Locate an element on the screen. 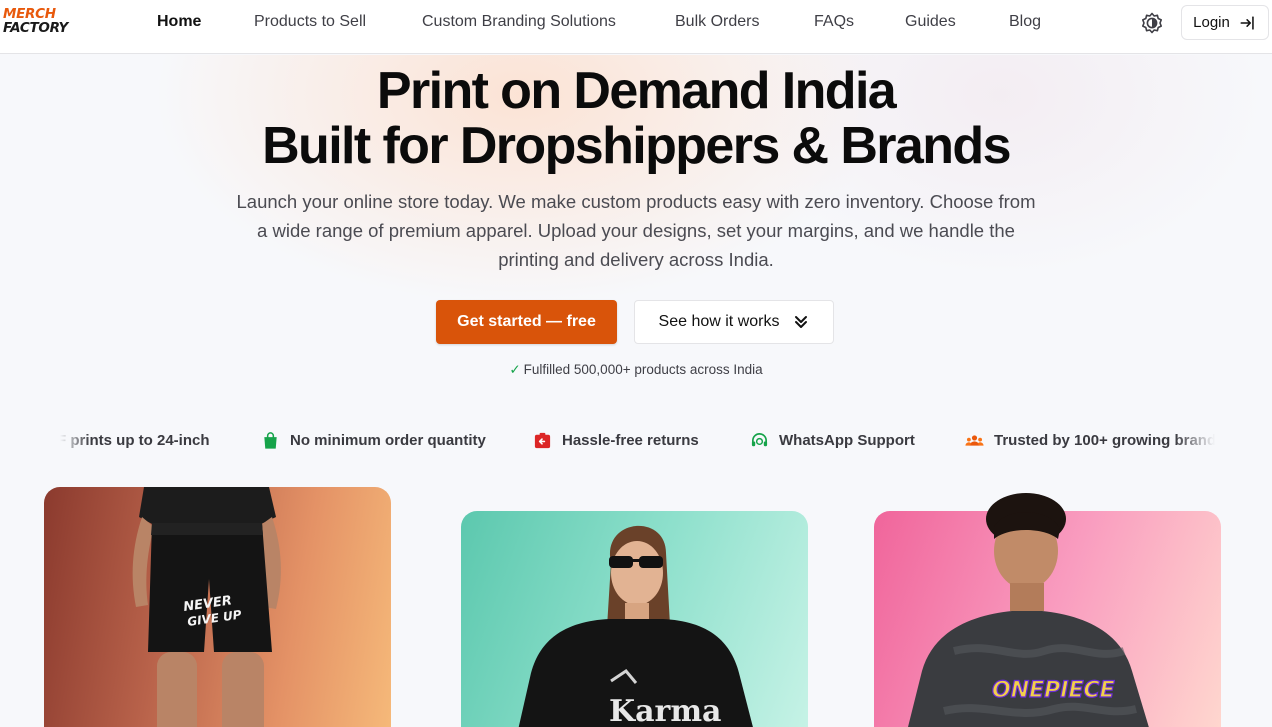  nav-custom-branding: Custom Branding Solutions is located at coordinates (519, 22).